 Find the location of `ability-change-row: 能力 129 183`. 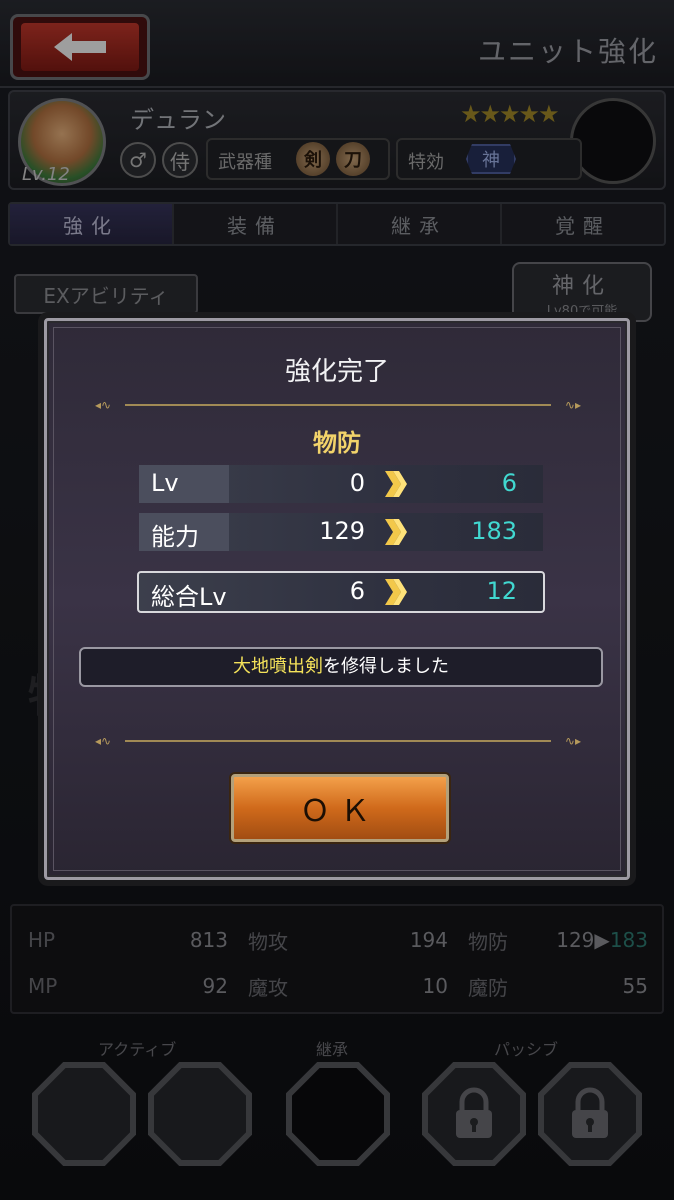

ability-change-row: 能力 129 183 is located at coordinates (341, 532).